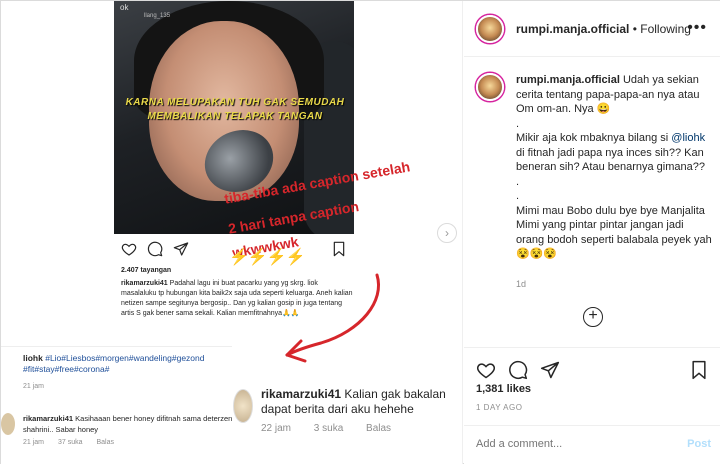 The width and height of the screenshot is (720, 464). What do you see at coordinates (34, 442) in the screenshot?
I see `comment-time: 21 jam` at bounding box center [34, 442].